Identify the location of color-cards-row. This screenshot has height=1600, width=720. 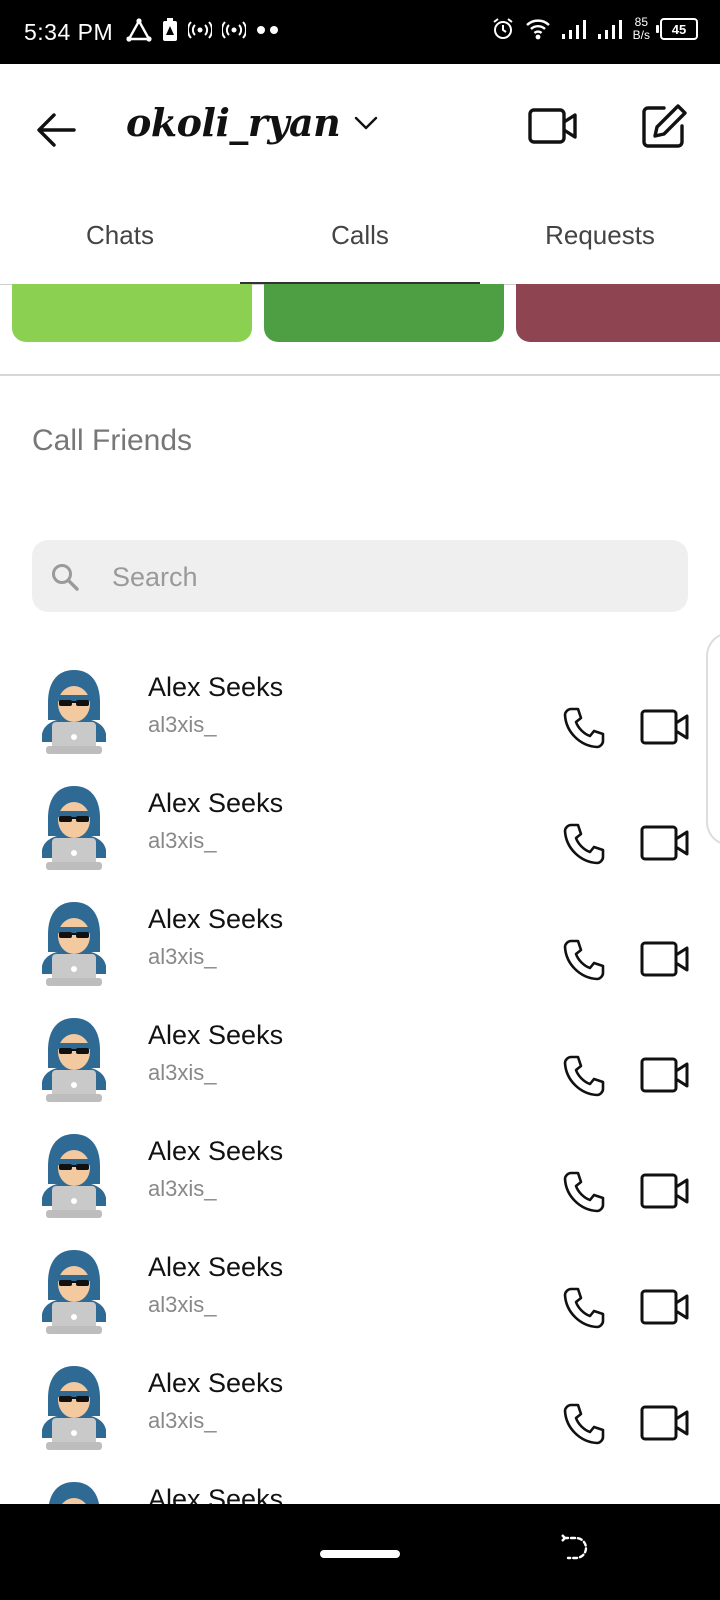
(360, 313).